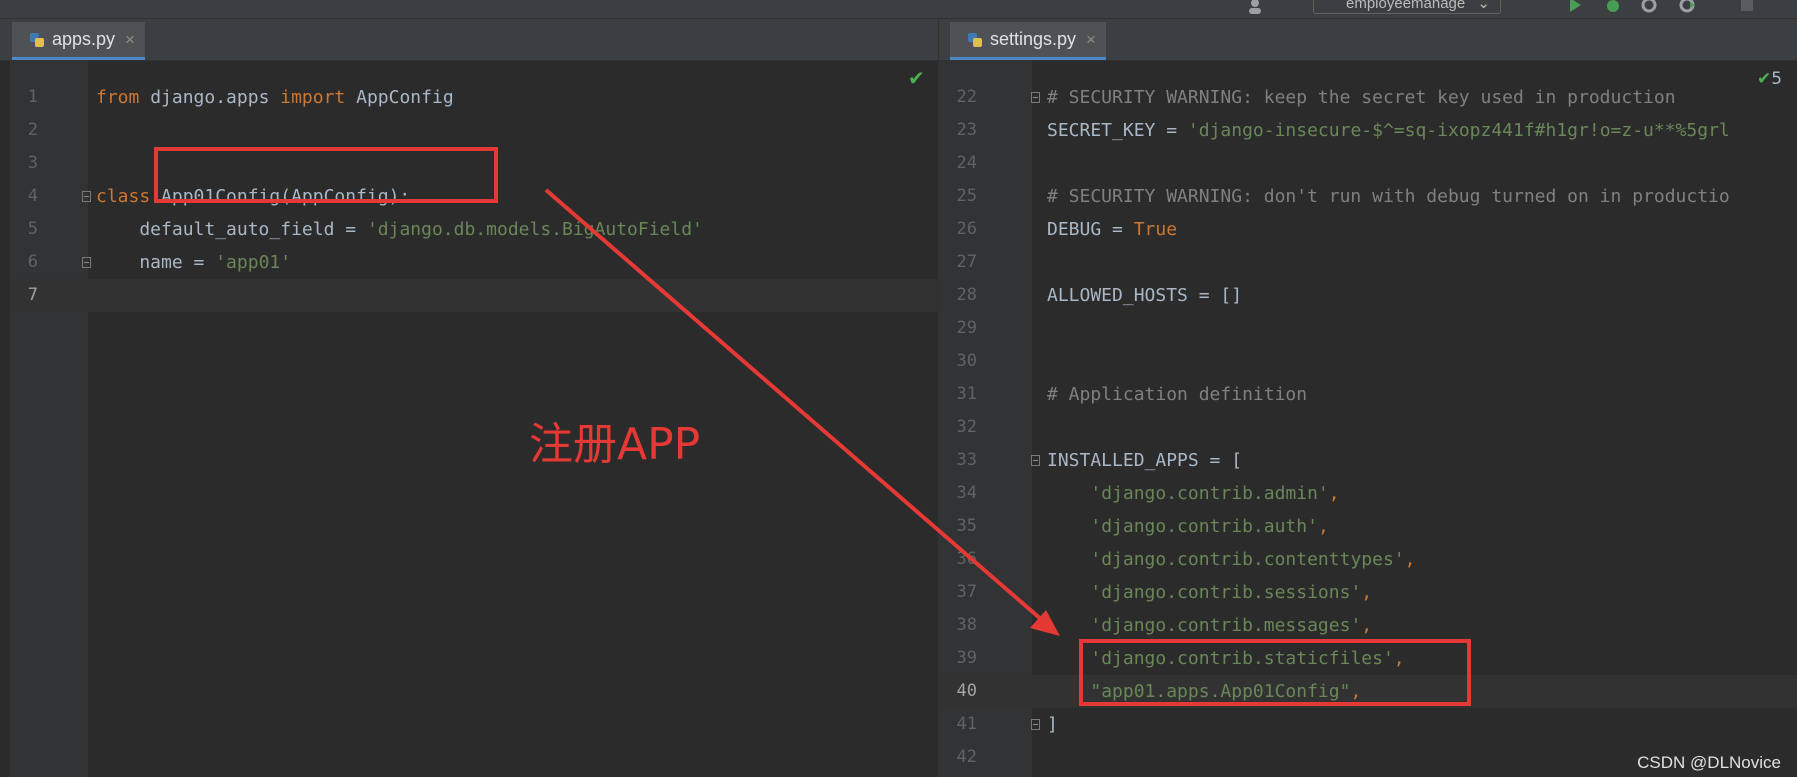 The image size is (1797, 777). What do you see at coordinates (1709, 762) in the screenshot?
I see `watermark: CSDN @DLNovice` at bounding box center [1709, 762].